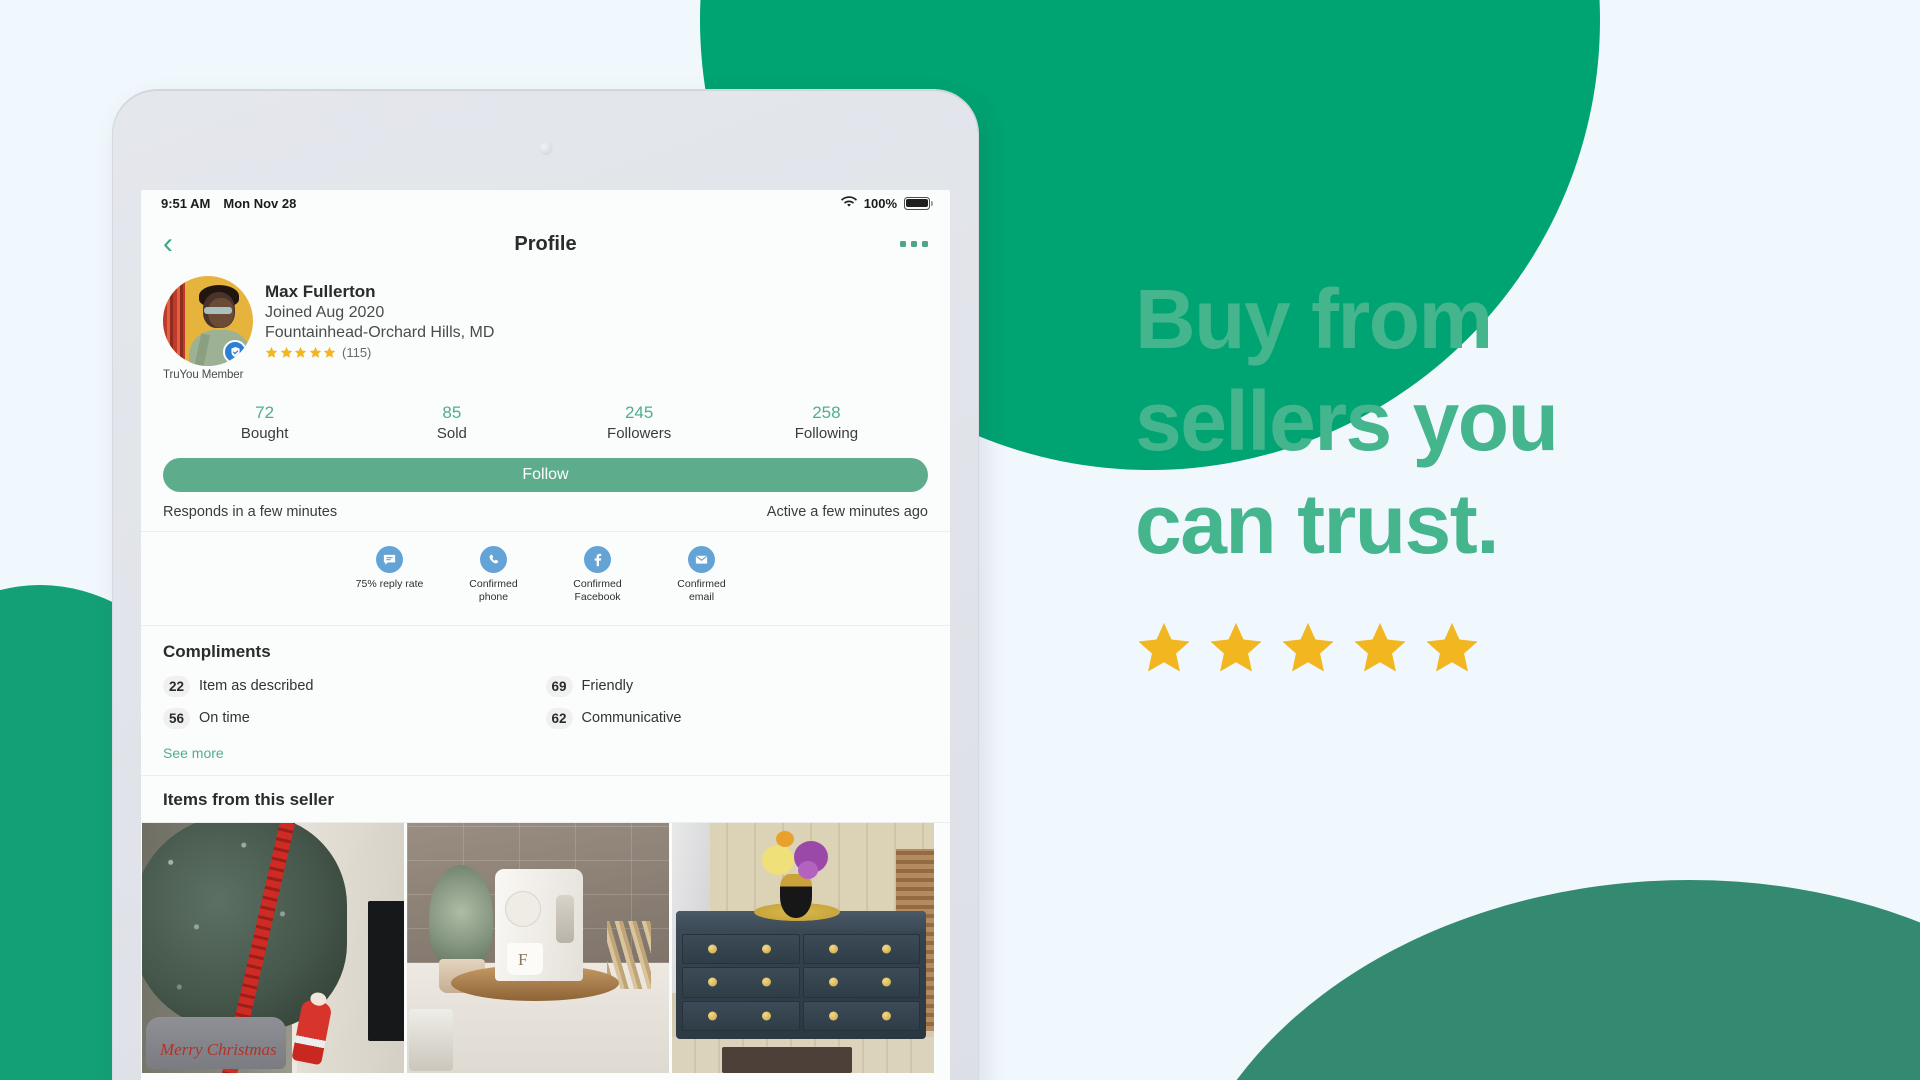 The height and width of the screenshot is (1080, 1920). Describe the element at coordinates (177, 718) in the screenshot. I see `compliment-count: 56` at that location.